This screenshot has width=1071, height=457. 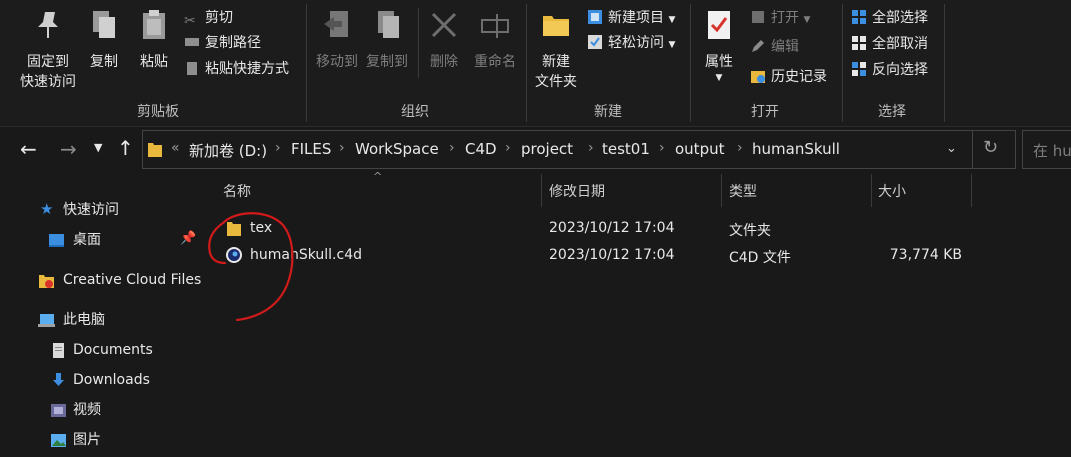 What do you see at coordinates (889, 70) in the screenshot?
I see `invert-selection-button: 反向选择` at bounding box center [889, 70].